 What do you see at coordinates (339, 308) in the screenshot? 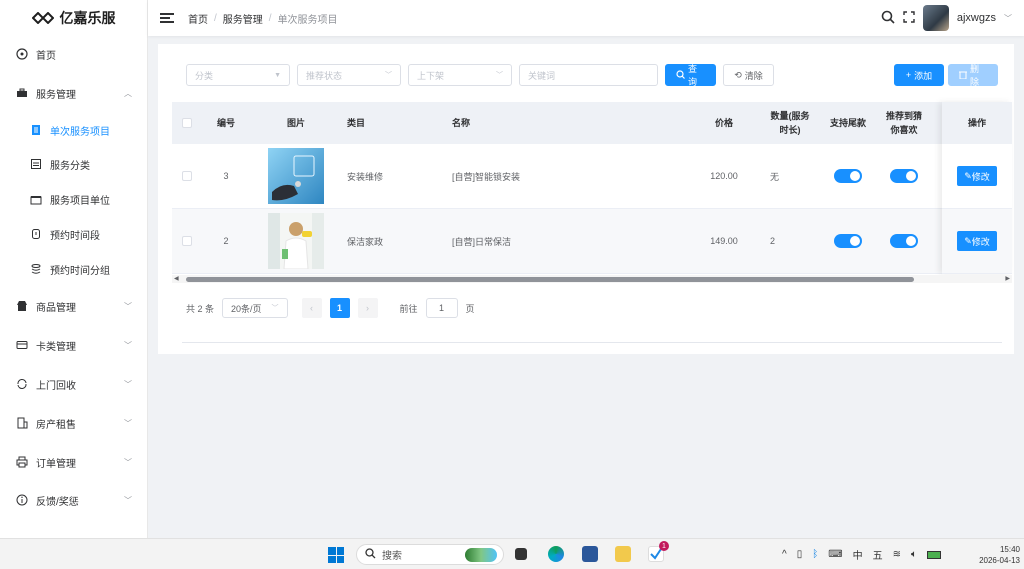
I see `page-number-current: 1` at bounding box center [339, 308].